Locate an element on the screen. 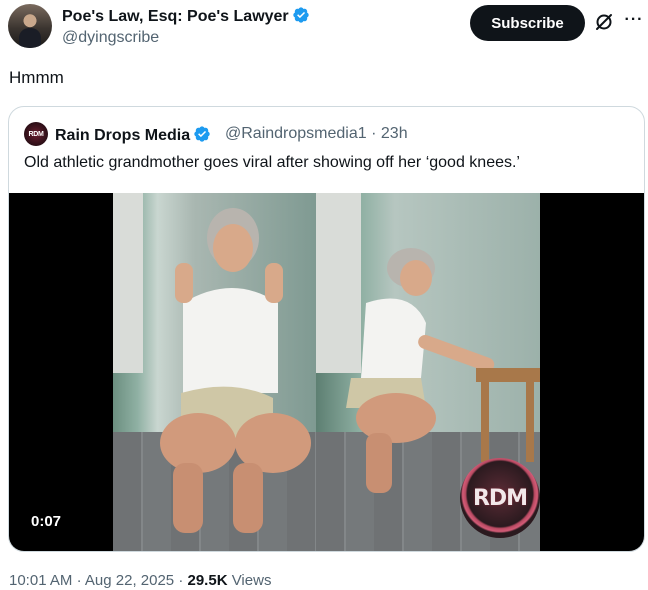  author-name: Poe's Law, Esq: Poe's Lawyer is located at coordinates (186, 16).